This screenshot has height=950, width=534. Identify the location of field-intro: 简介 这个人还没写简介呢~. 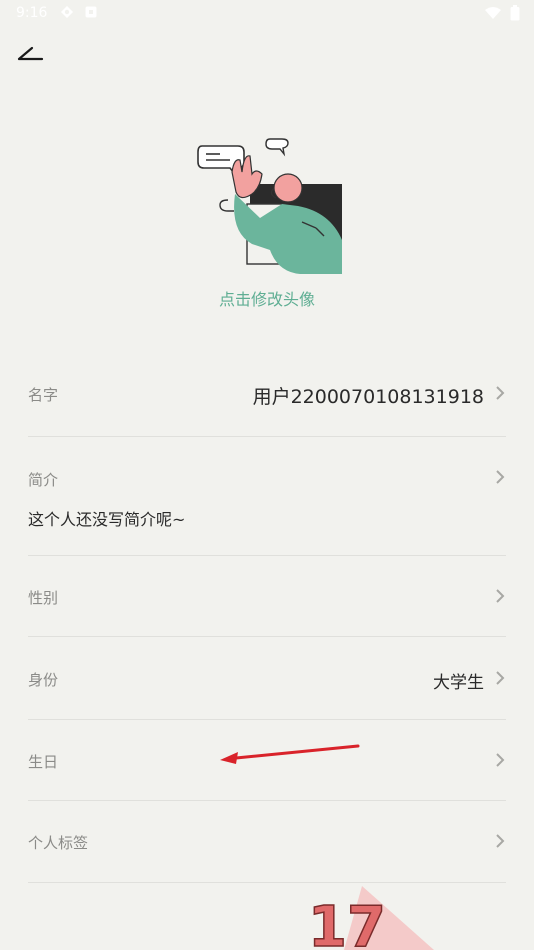
(267, 496).